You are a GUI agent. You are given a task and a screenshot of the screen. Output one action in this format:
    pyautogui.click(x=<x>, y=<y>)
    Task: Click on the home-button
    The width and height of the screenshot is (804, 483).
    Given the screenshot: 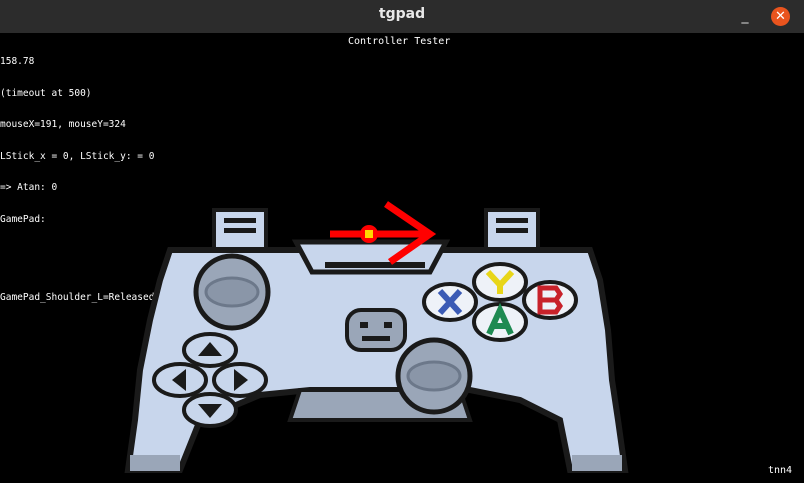 What is the action you would take?
    pyautogui.click(x=376, y=330)
    